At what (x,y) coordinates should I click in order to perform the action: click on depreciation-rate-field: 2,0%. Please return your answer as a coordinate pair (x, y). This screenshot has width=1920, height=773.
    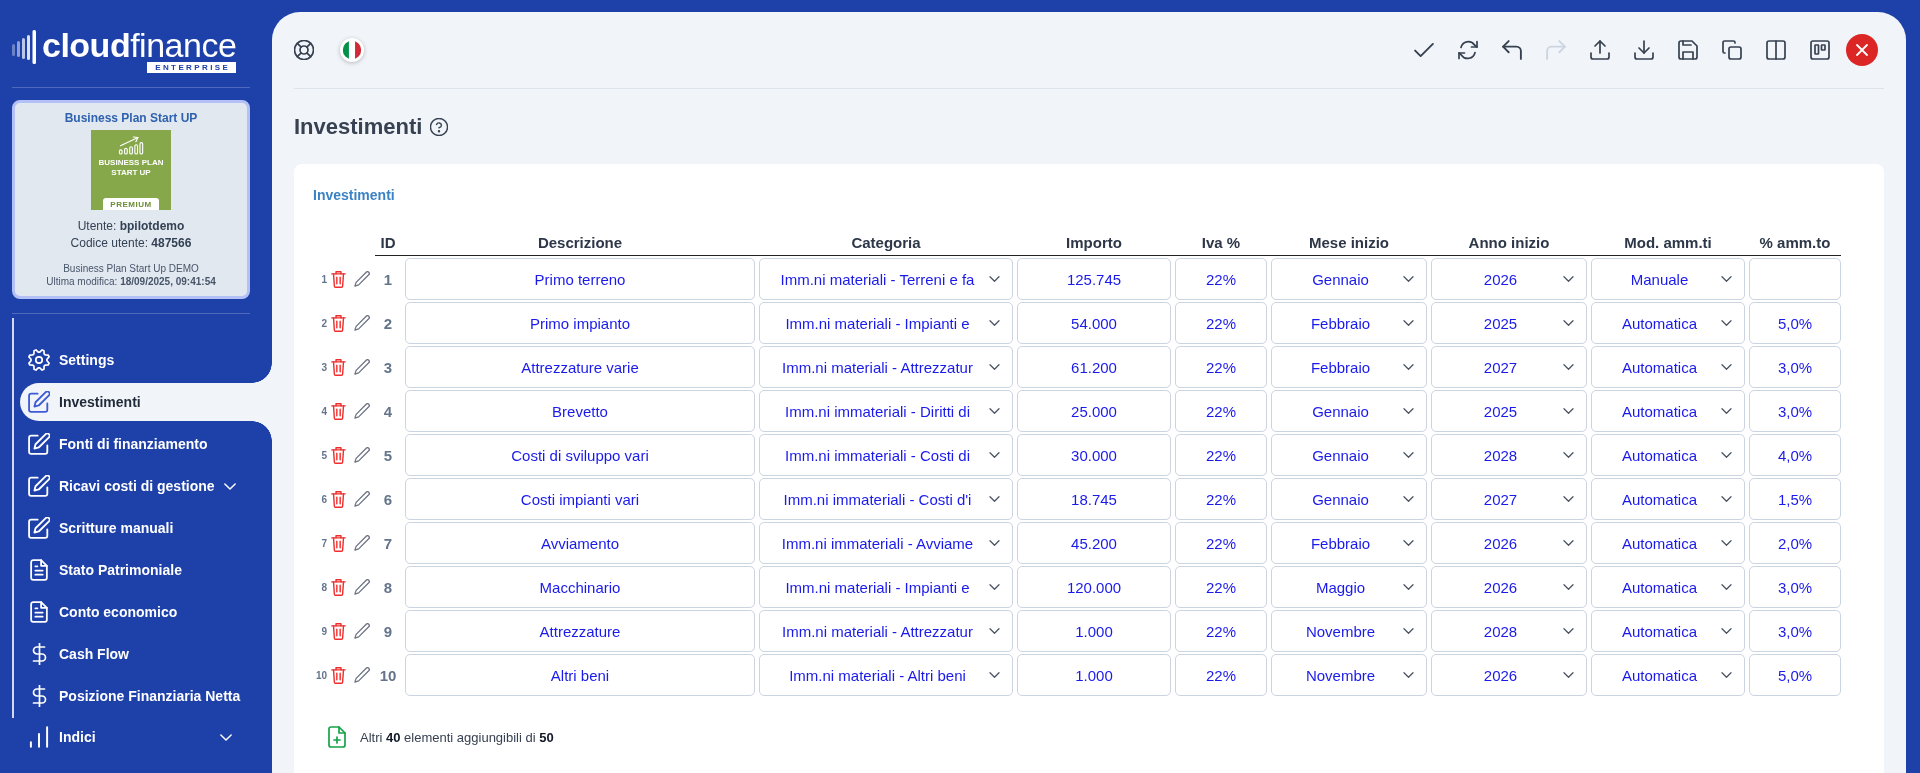
    Looking at the image, I should click on (1795, 543).